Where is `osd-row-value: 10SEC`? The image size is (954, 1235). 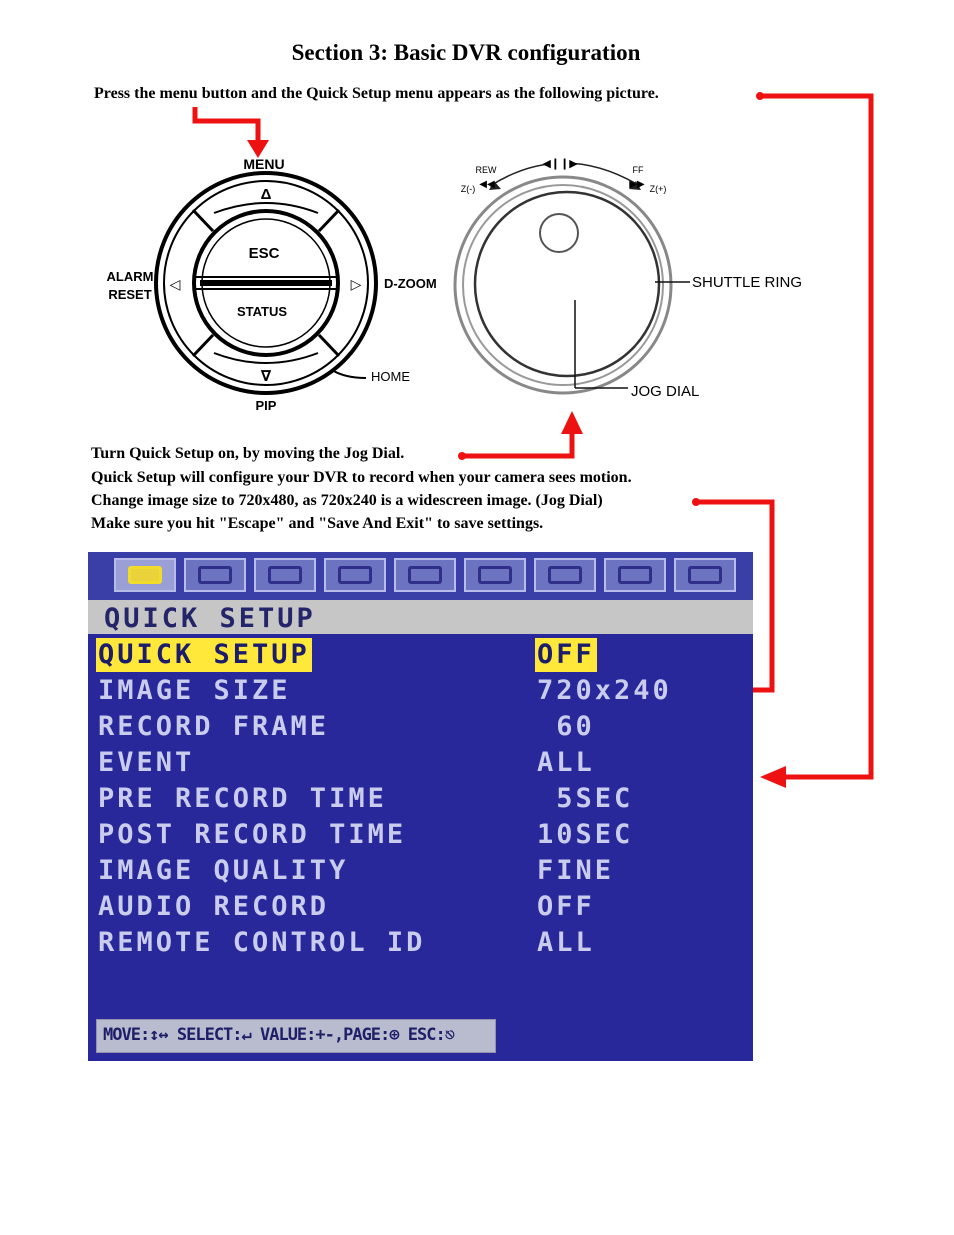
osd-row-value: 10SEC is located at coordinates (585, 835).